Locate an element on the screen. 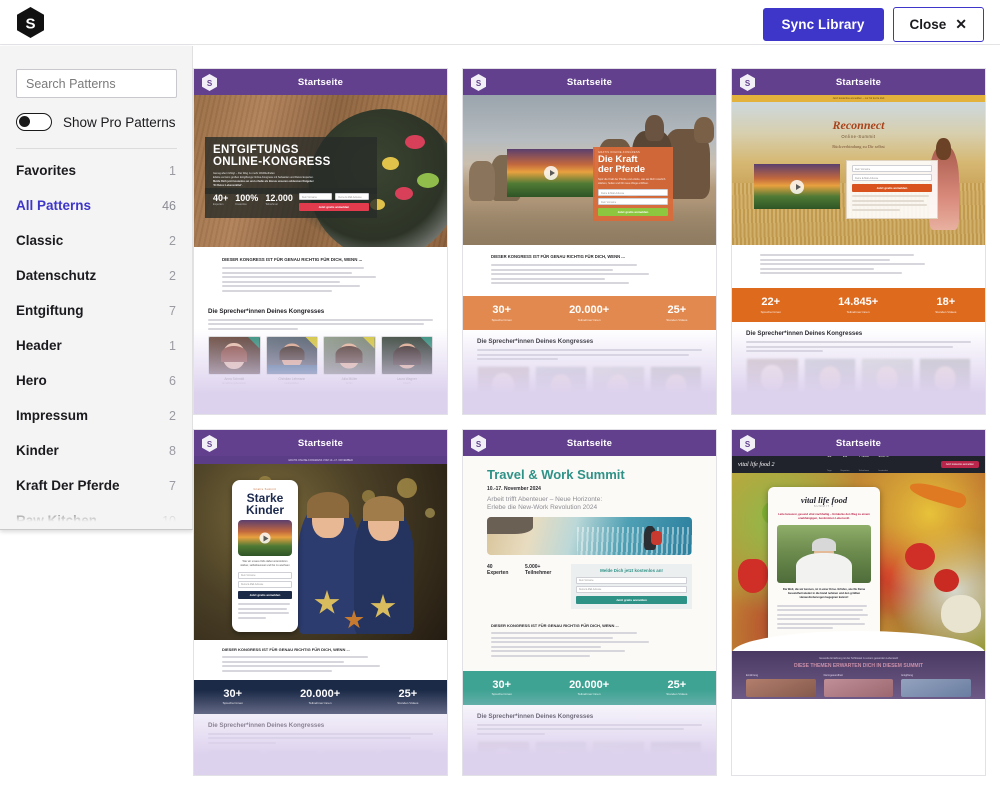 Image resolution: width=1000 pixels, height=788 pixels. speaker-card: Julia Müller Ärztin is located at coordinates (349, 360).